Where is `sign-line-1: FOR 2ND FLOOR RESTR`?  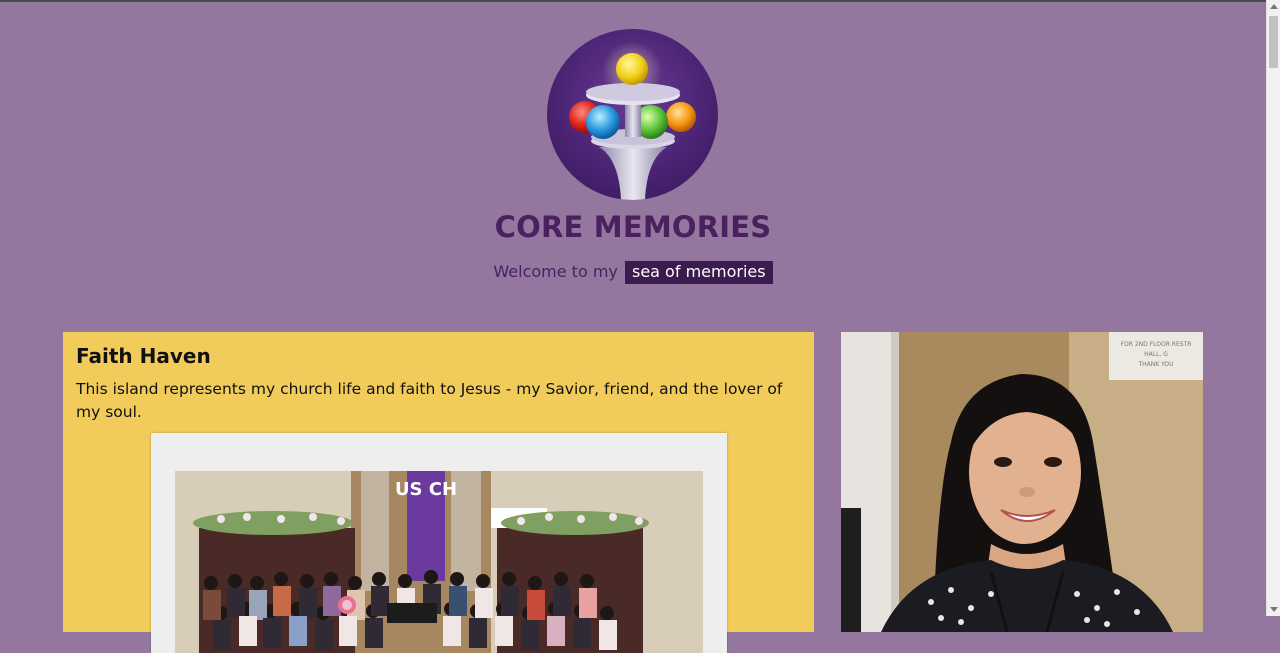
sign-line-1: FOR 2ND FLOOR RESTR is located at coordinates (1156, 344).